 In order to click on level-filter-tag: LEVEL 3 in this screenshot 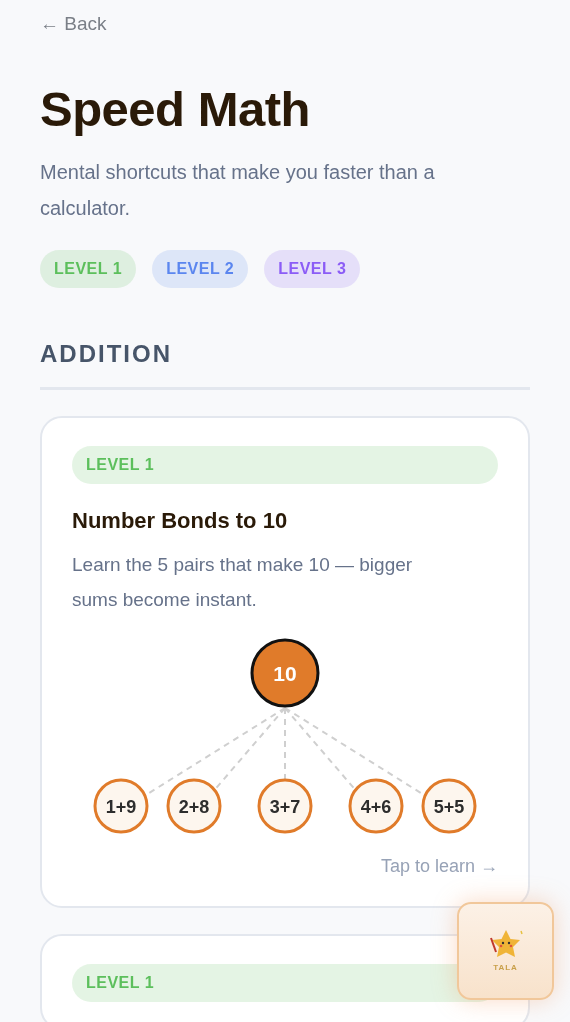, I will do `click(312, 269)`.